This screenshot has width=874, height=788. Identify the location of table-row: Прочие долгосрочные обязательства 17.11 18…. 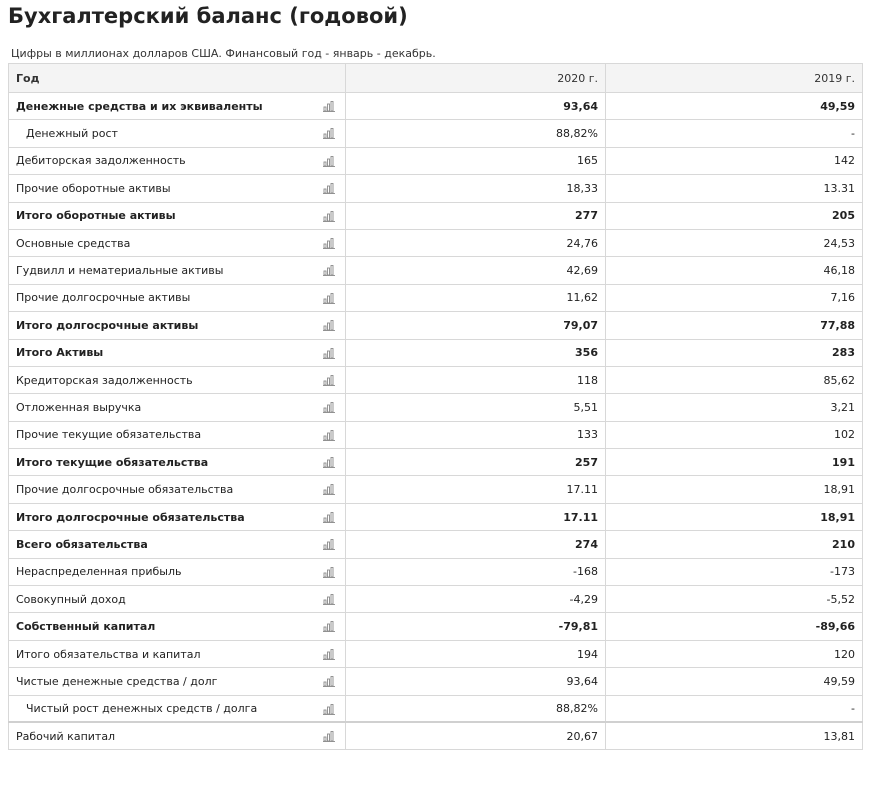
(435, 489).